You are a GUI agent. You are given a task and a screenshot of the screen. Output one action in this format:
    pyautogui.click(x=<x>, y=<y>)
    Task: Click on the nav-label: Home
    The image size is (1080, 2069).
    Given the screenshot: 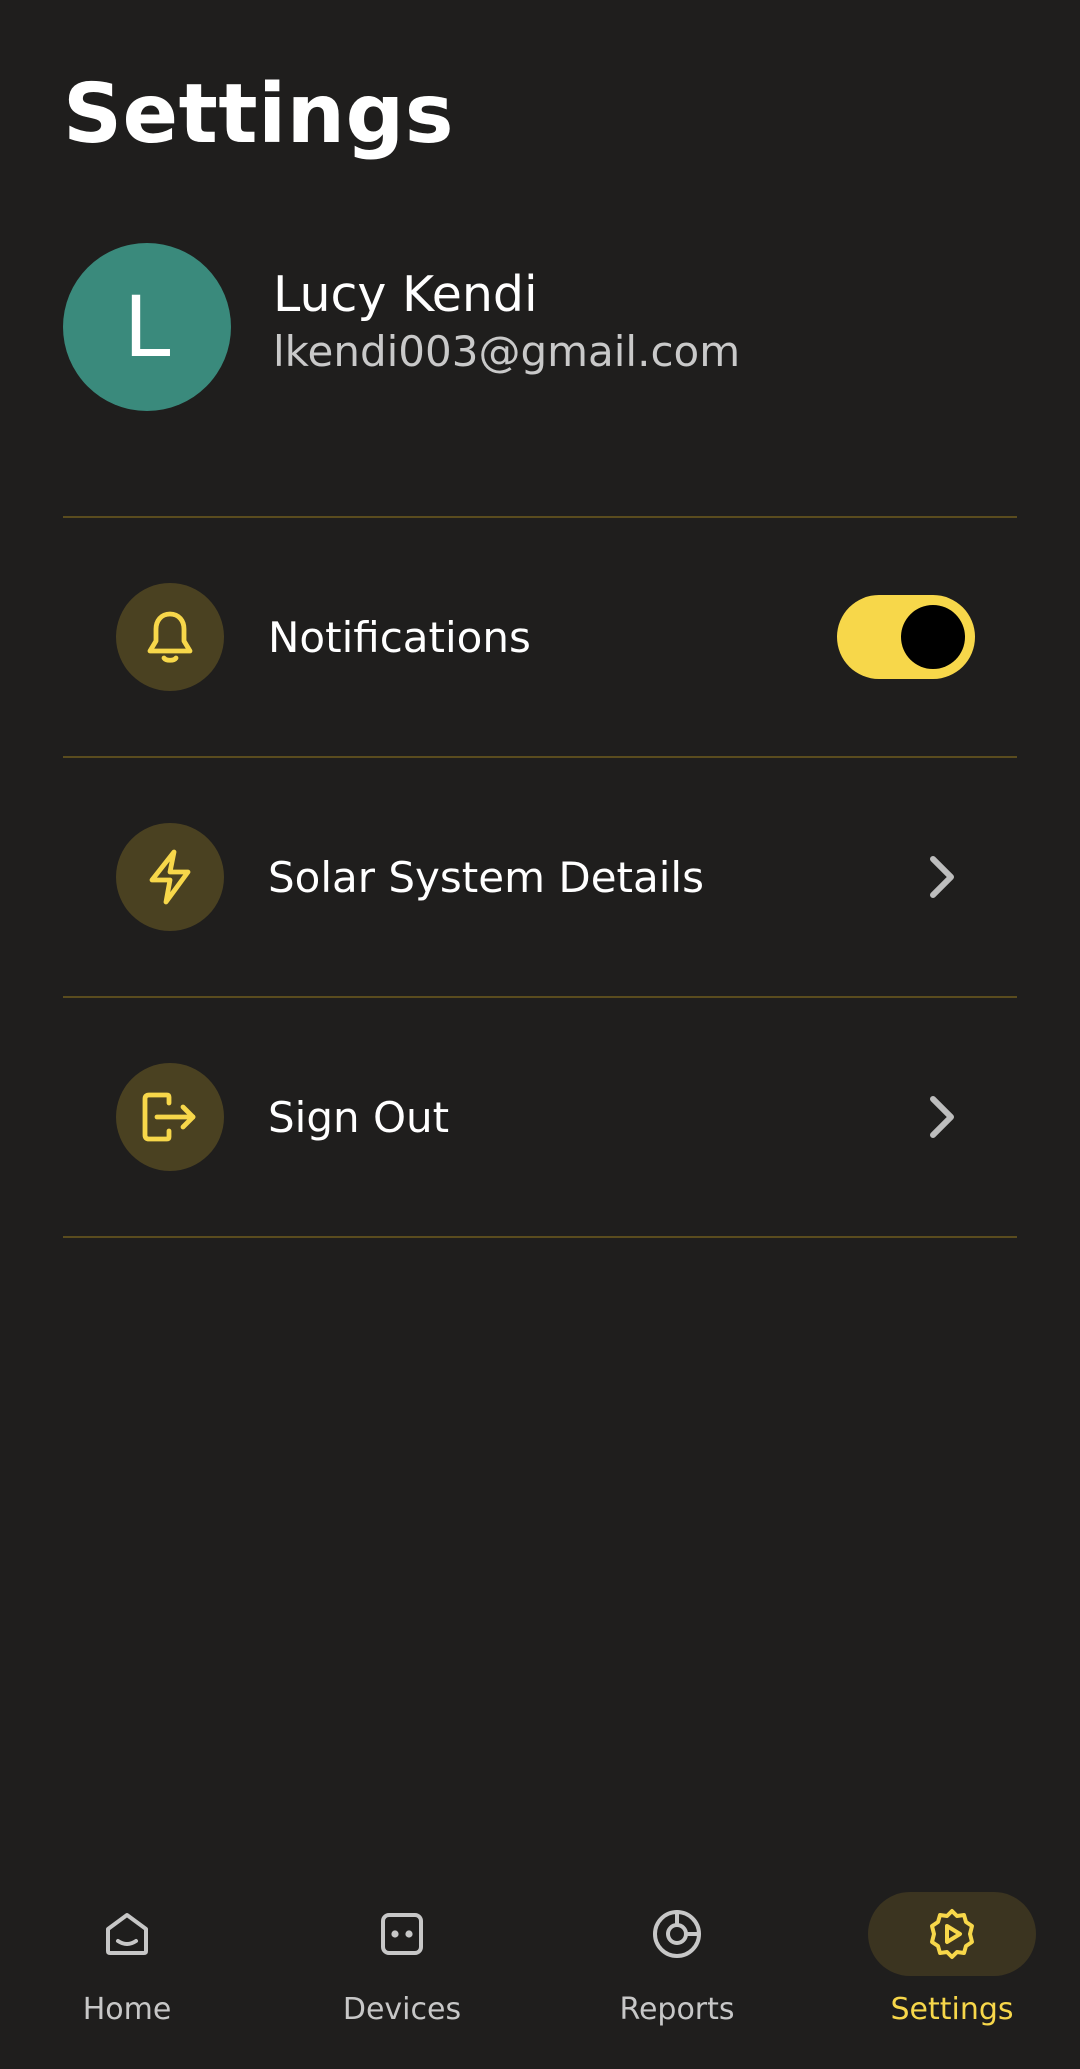 What is the action you would take?
    pyautogui.click(x=127, y=2009)
    